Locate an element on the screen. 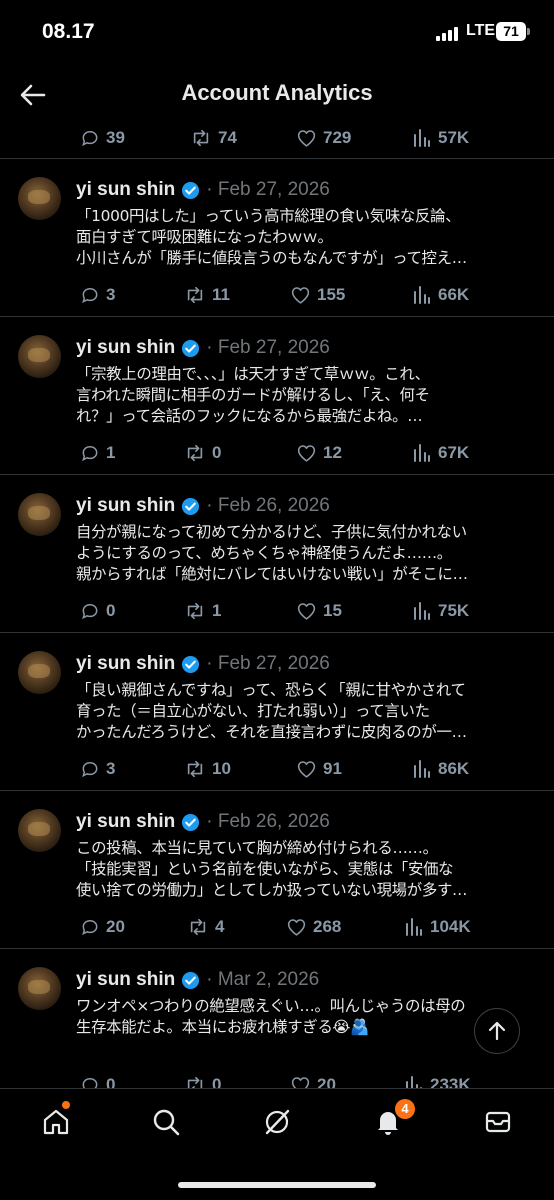 Image resolution: width=554 pixels, height=1200 pixels. views-button: 67K is located at coordinates (440, 453).